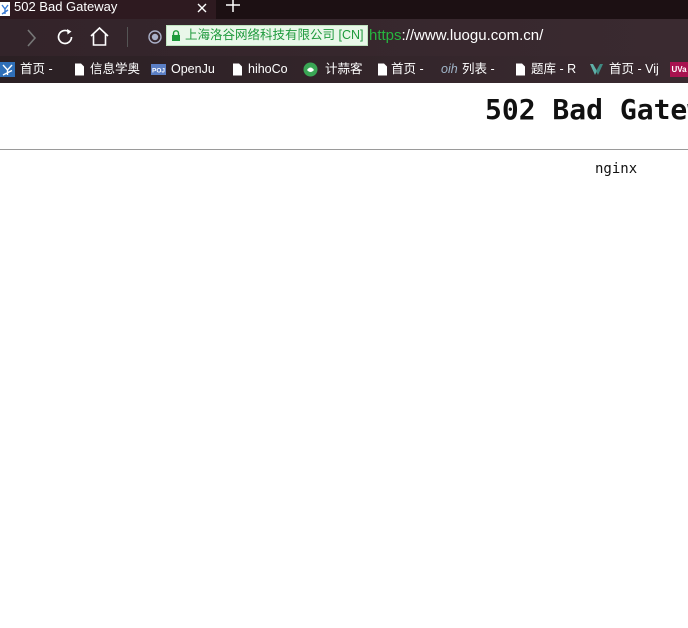 The height and width of the screenshot is (628, 688). What do you see at coordinates (233, 6) in the screenshot?
I see `plus-icon` at bounding box center [233, 6].